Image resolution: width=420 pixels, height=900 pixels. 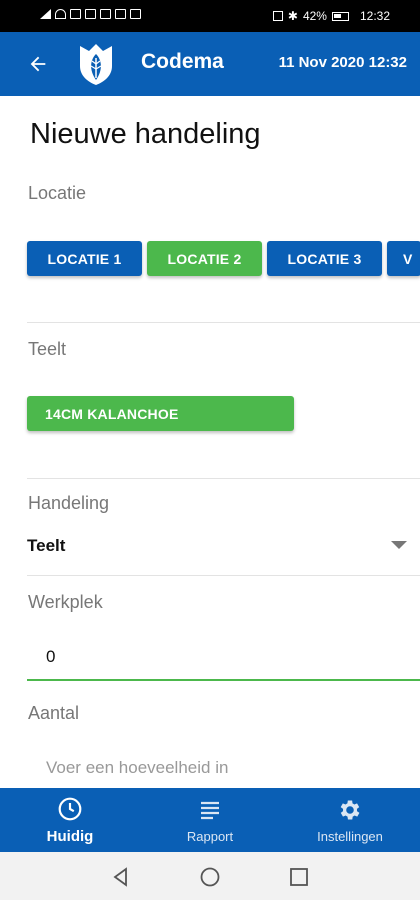 What do you see at coordinates (374, 16) in the screenshot?
I see `clock-time: 12:32` at bounding box center [374, 16].